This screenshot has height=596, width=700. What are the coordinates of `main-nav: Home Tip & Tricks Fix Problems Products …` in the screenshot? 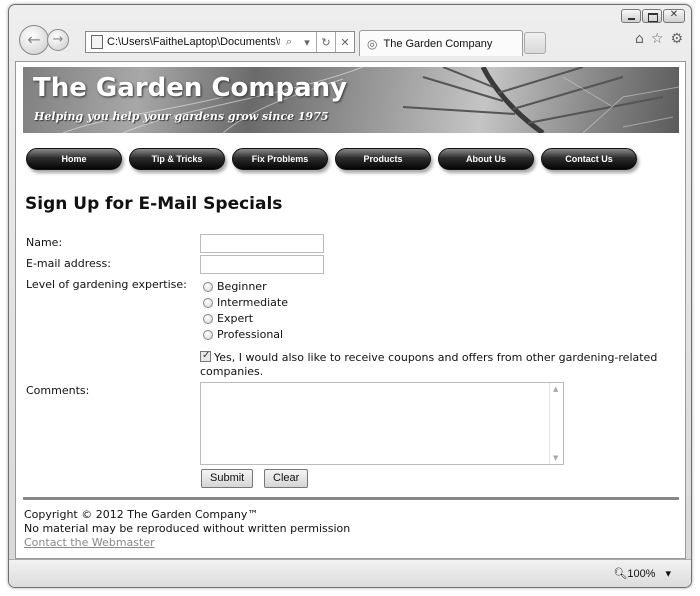 It's located at (331, 159).